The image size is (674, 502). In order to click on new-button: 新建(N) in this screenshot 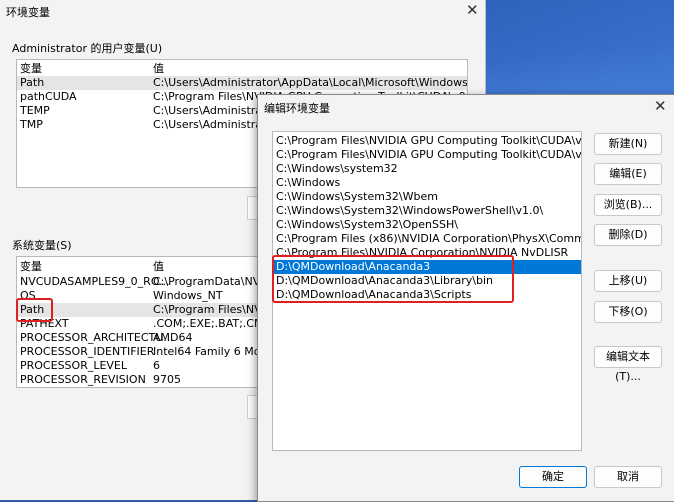, I will do `click(628, 144)`.